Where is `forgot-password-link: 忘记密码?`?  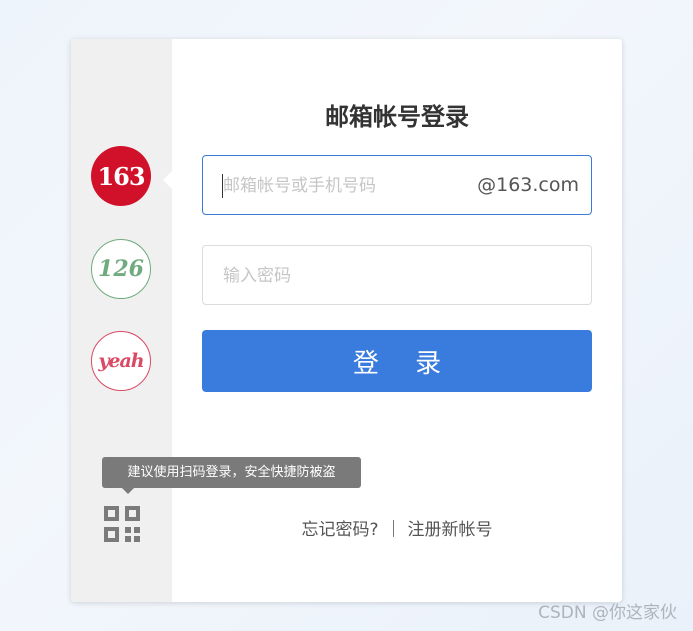
forgot-password-link: 忘记密码? is located at coordinates (339, 530).